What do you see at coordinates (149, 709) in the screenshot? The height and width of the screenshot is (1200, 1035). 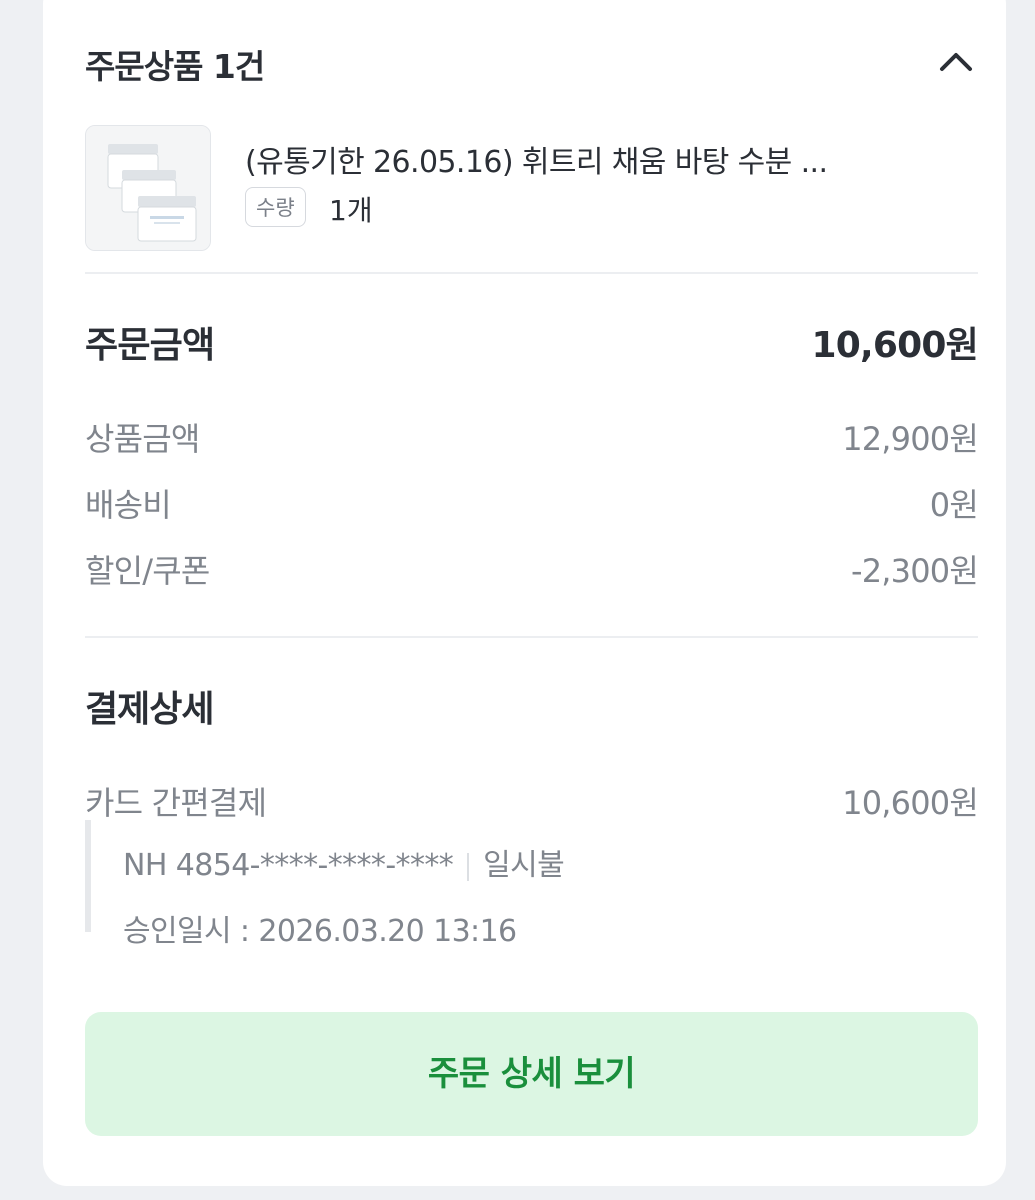 I see `payment-detail-title: 결제상세` at bounding box center [149, 709].